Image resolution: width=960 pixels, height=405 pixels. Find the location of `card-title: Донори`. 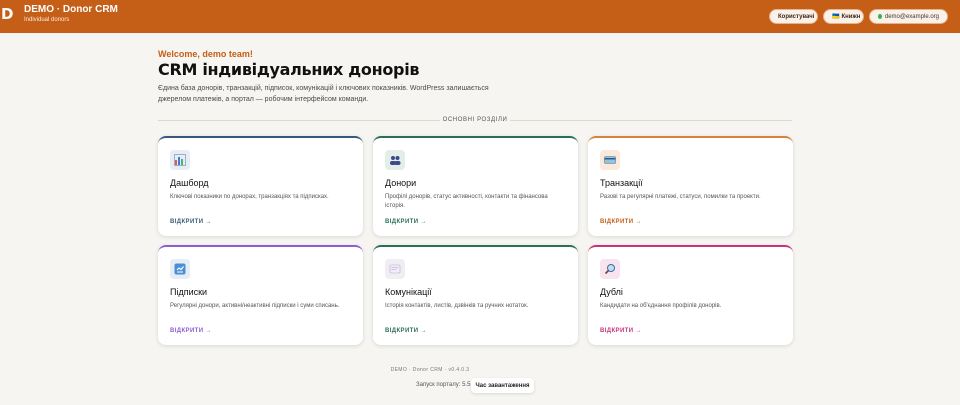

card-title: Донори is located at coordinates (401, 183).